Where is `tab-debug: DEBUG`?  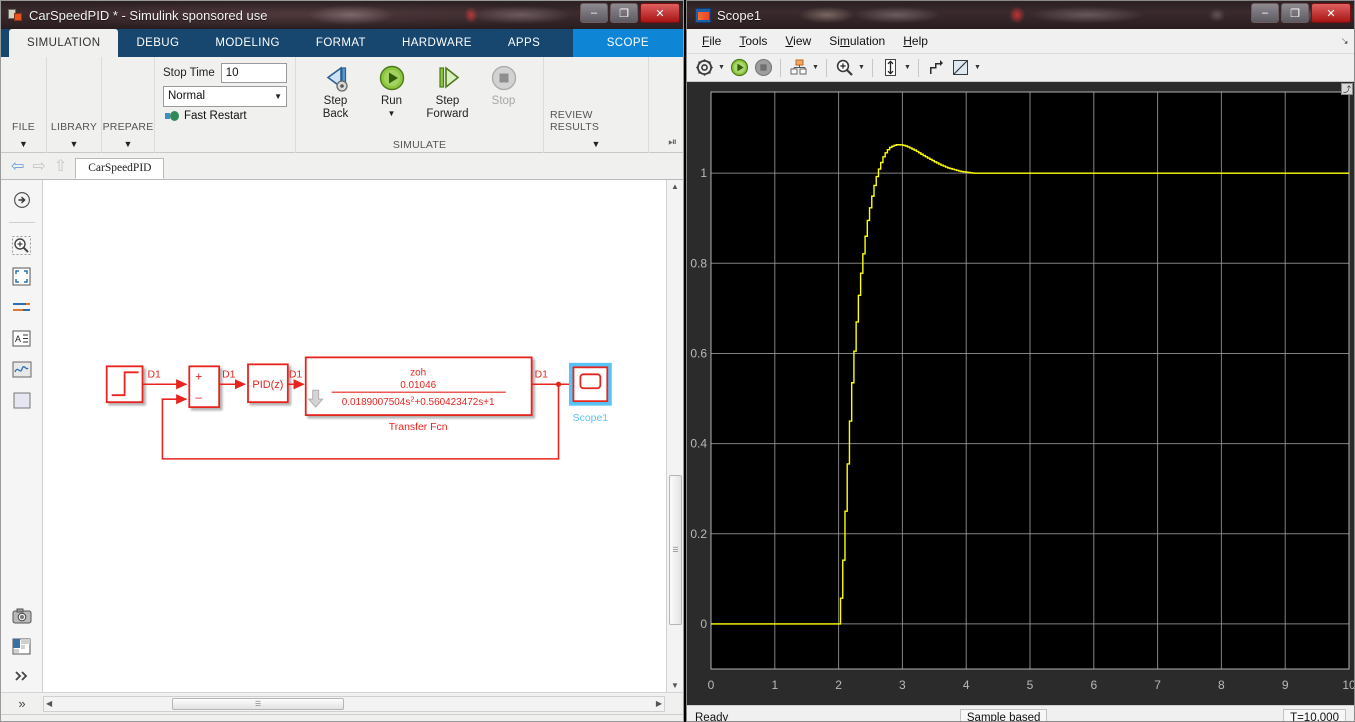 tab-debug: DEBUG is located at coordinates (157, 43).